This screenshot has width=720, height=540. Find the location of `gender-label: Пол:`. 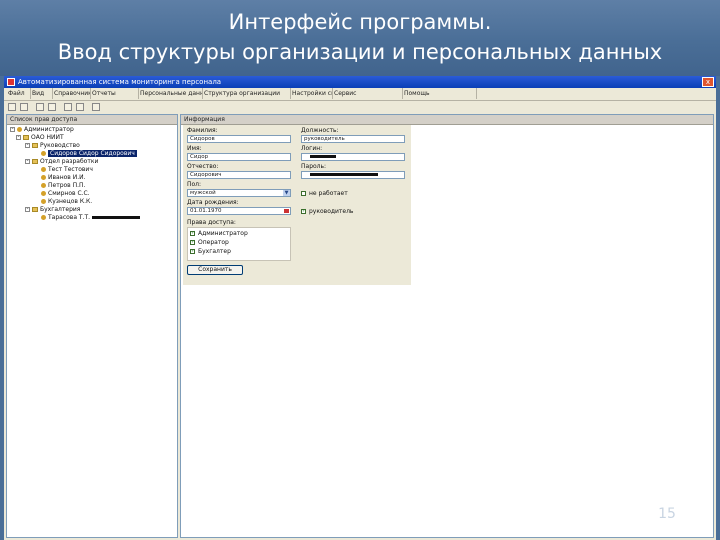

gender-label: Пол: is located at coordinates (194, 184).